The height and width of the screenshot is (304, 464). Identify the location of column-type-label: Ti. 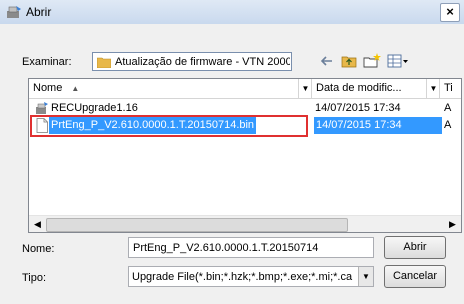
(448, 88).